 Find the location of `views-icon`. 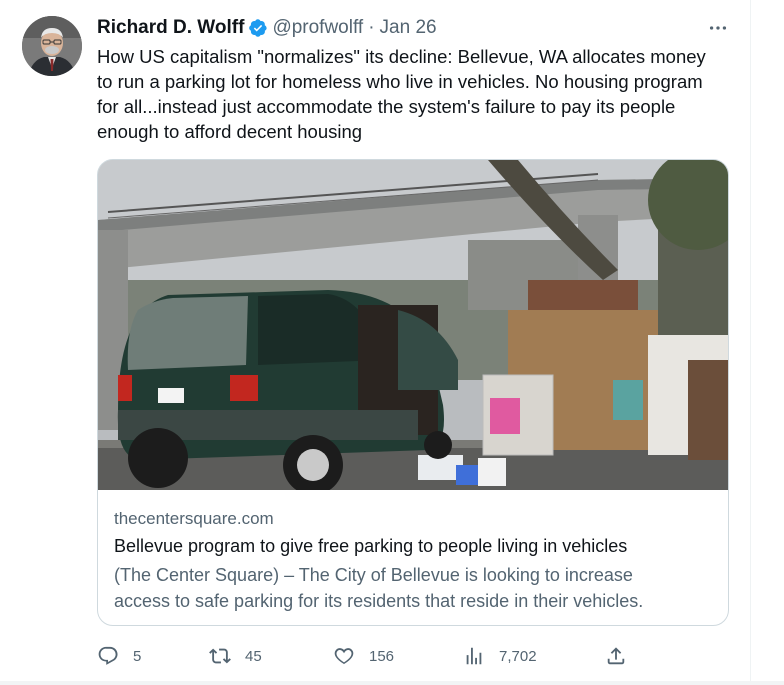

views-icon is located at coordinates (474, 656).